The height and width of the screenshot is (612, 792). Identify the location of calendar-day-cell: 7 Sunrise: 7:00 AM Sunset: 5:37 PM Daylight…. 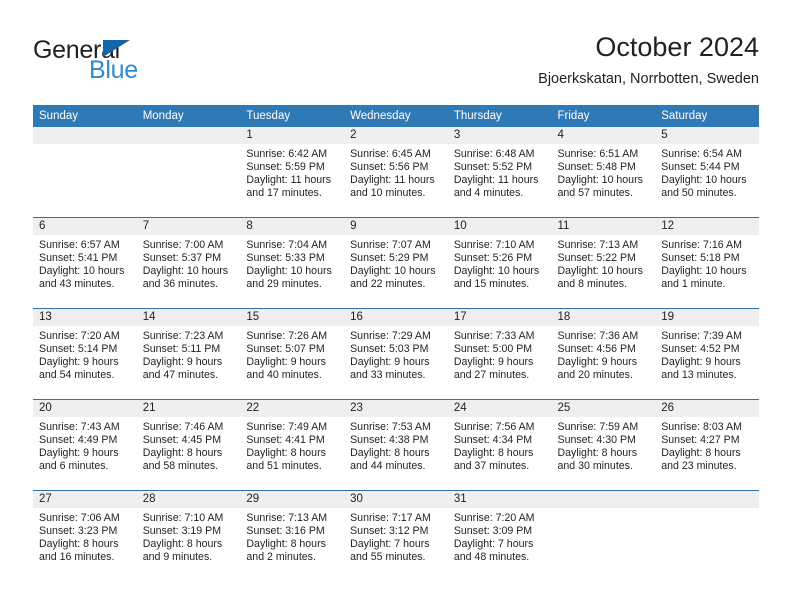
(188, 263).